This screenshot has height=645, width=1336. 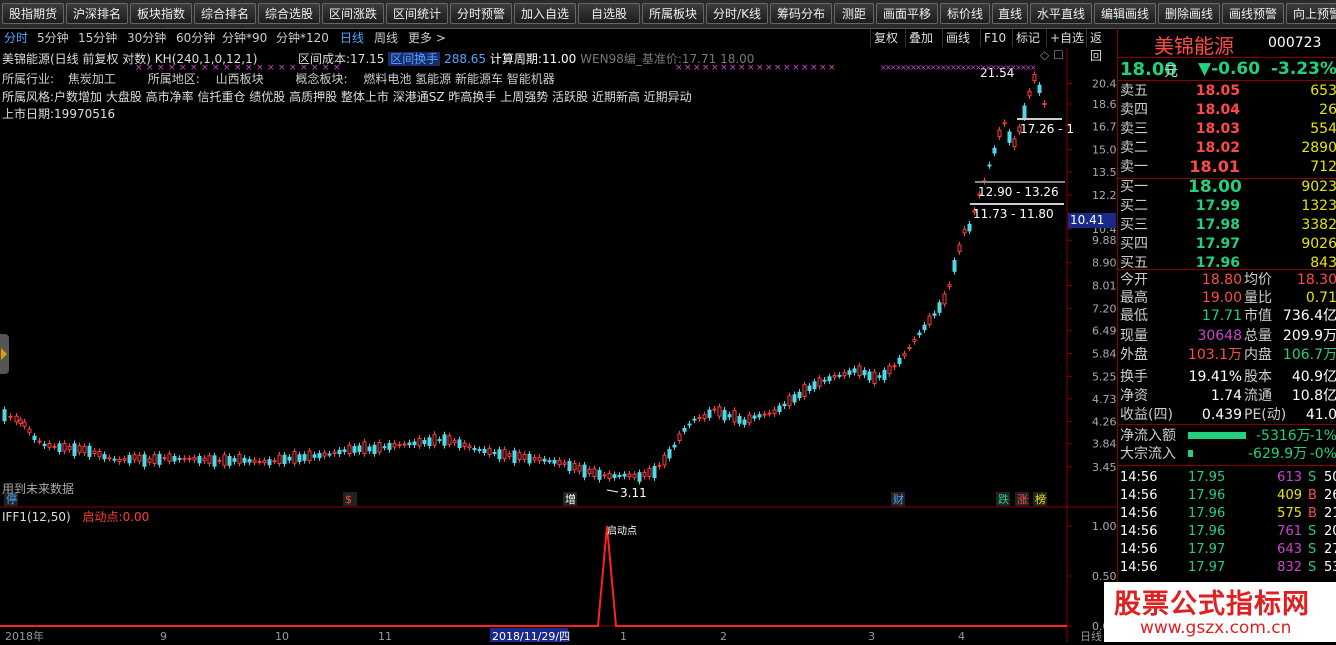 I want to click on block-pct: -0%, so click(x=1322, y=454).